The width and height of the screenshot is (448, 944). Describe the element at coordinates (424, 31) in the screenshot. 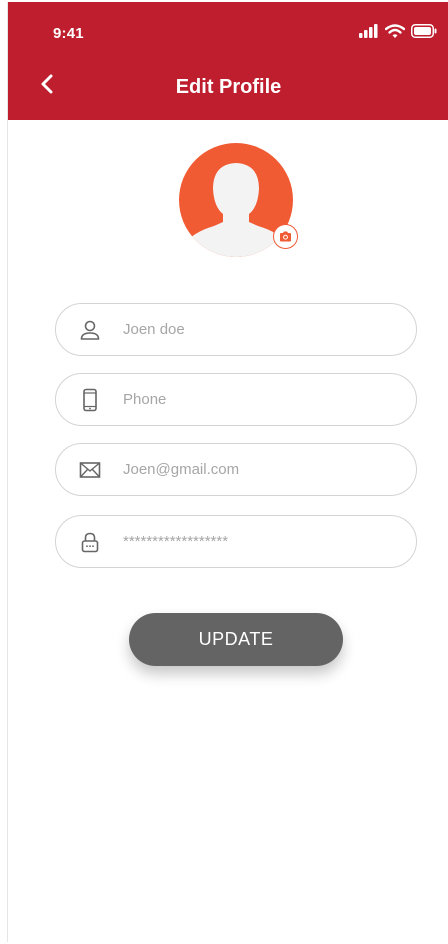

I see `battery-icon` at that location.